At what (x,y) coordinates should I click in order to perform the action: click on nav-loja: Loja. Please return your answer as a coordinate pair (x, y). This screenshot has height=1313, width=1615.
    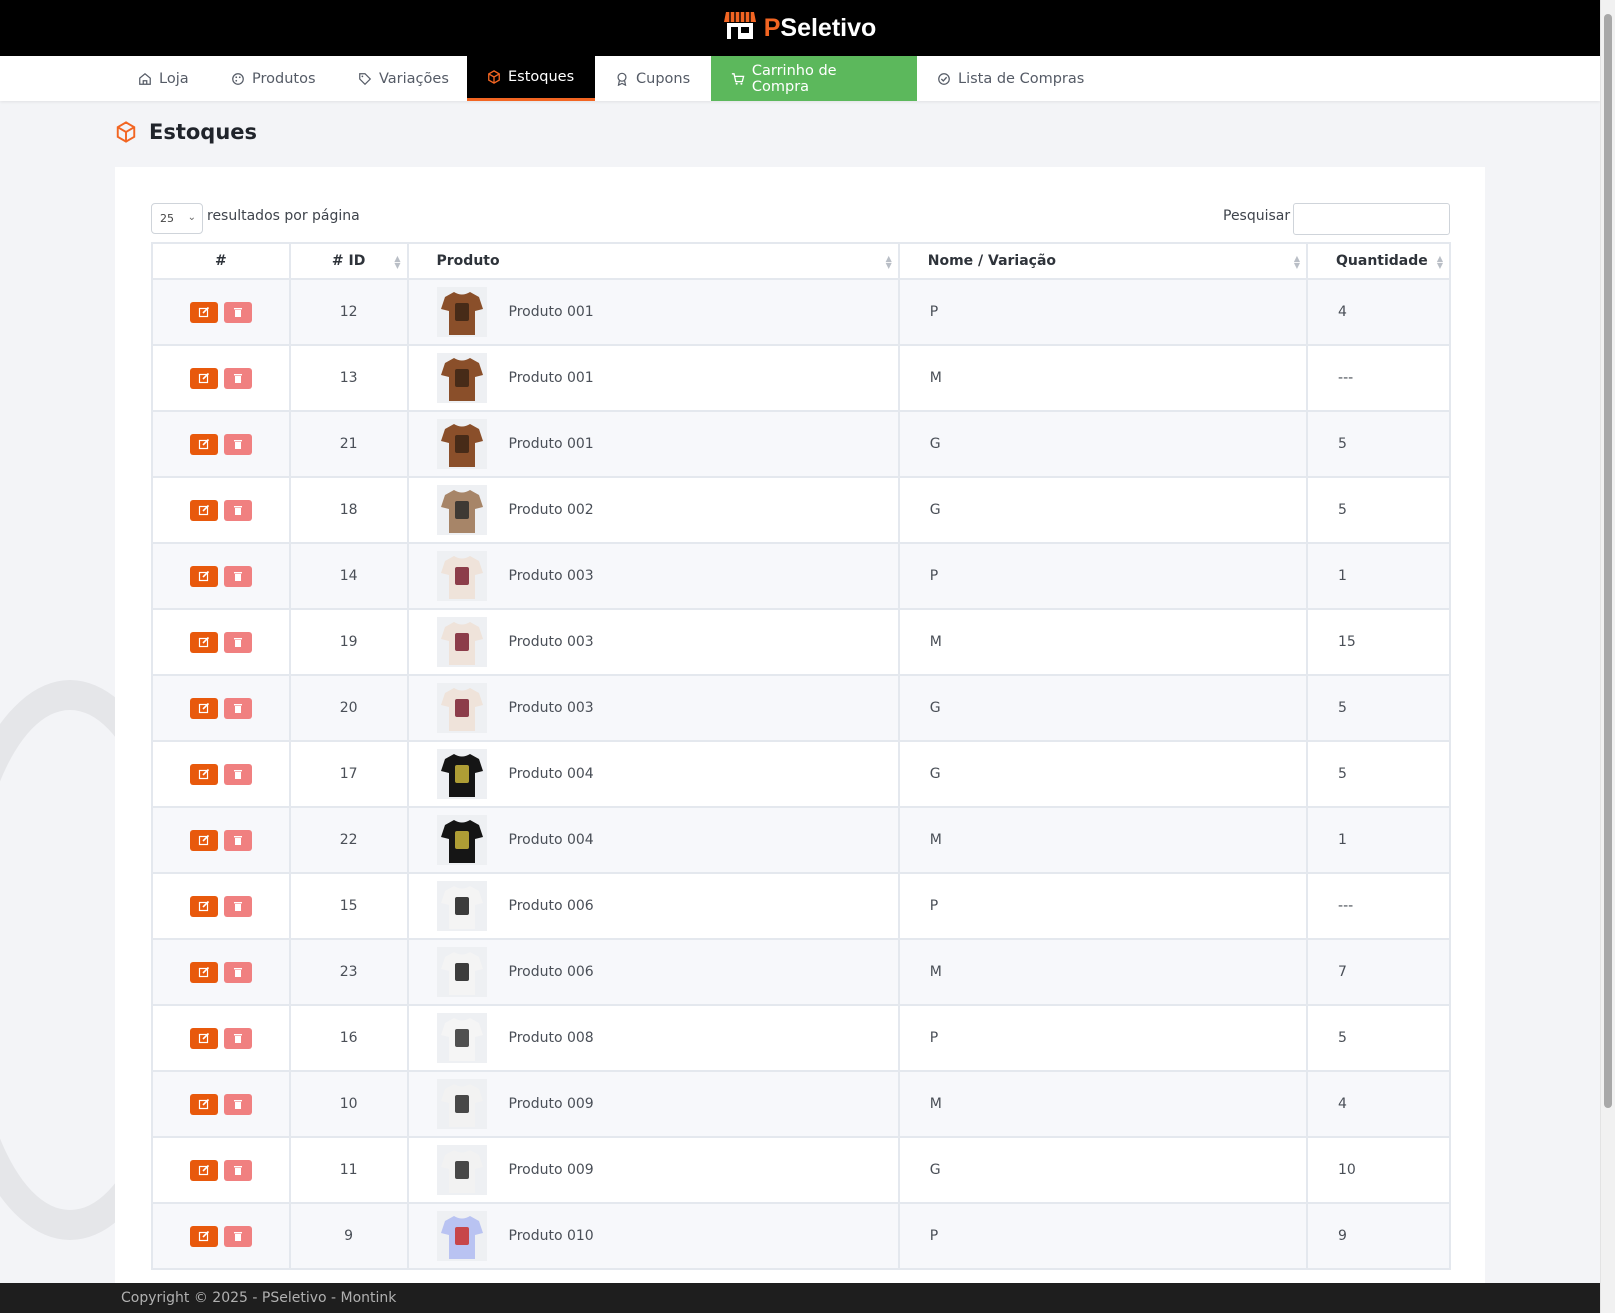
    Looking at the image, I should click on (163, 78).